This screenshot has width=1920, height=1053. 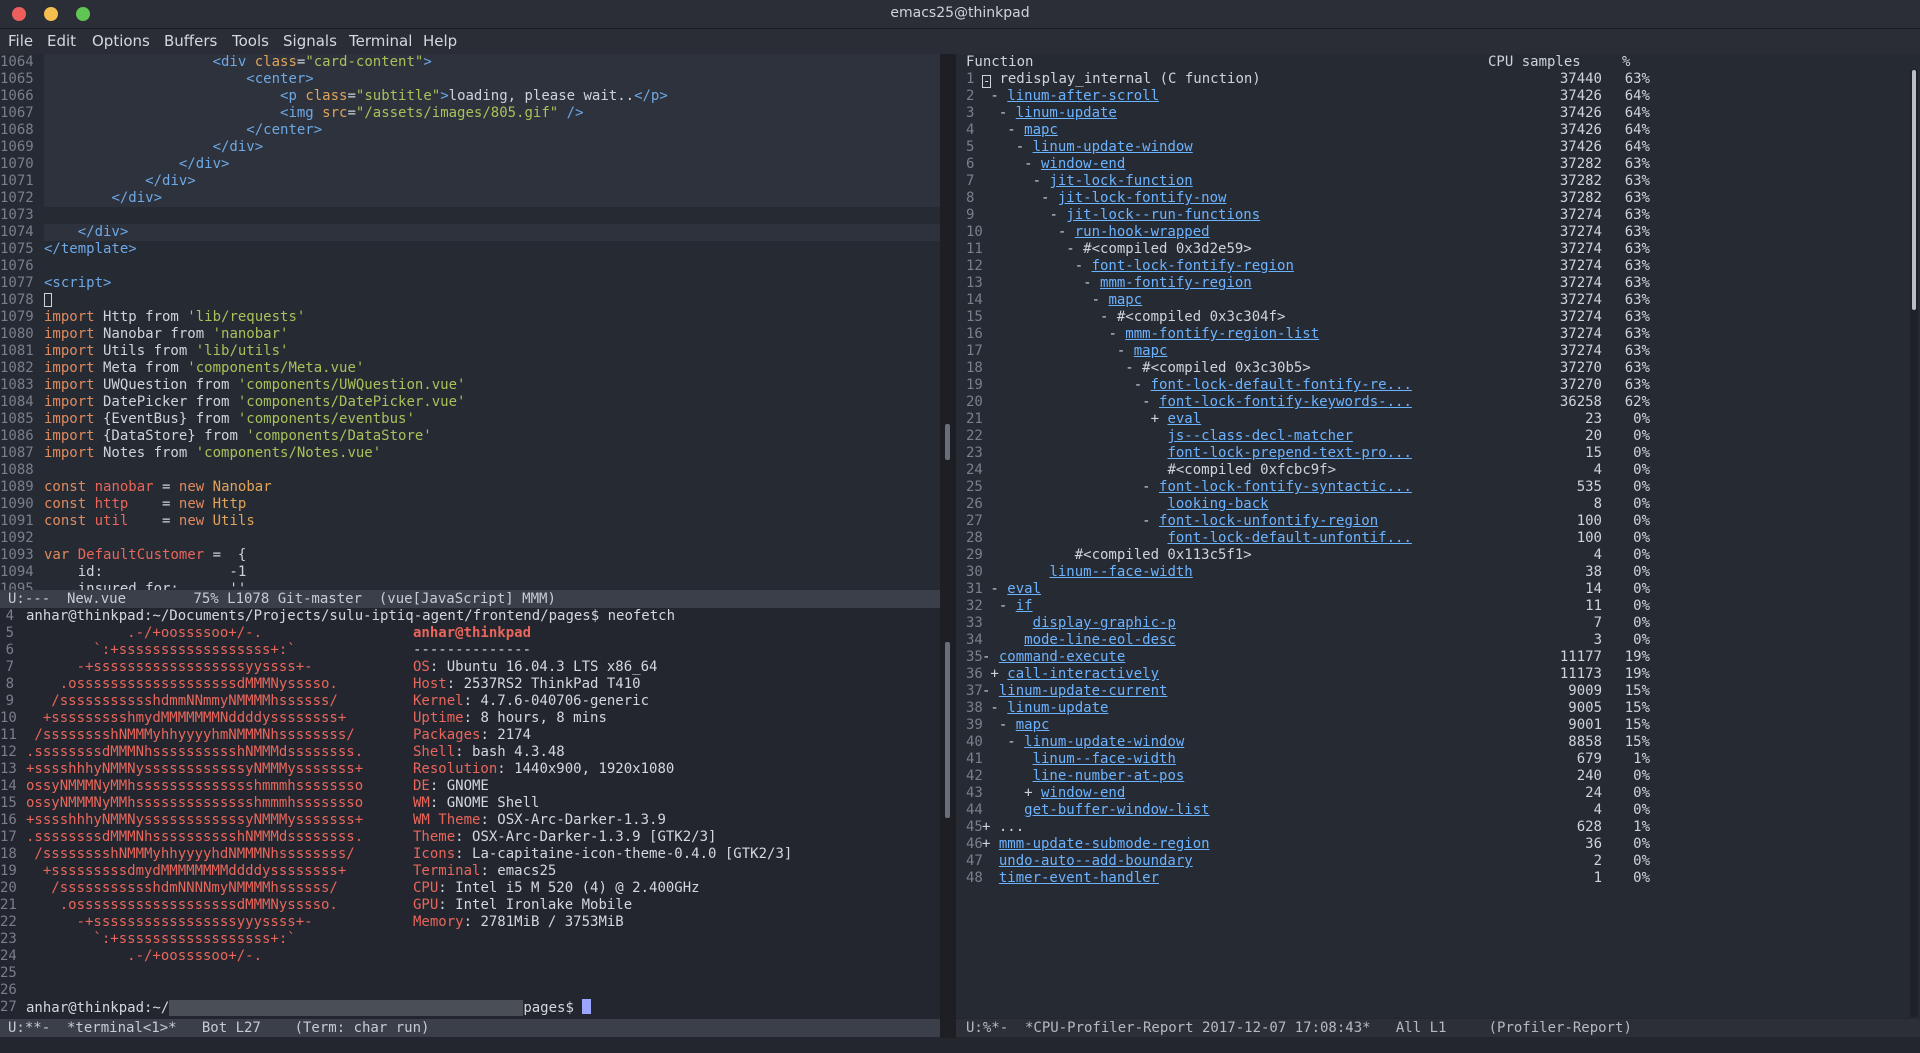 I want to click on function-name: line-number-at-pos, so click(x=1109, y=776).